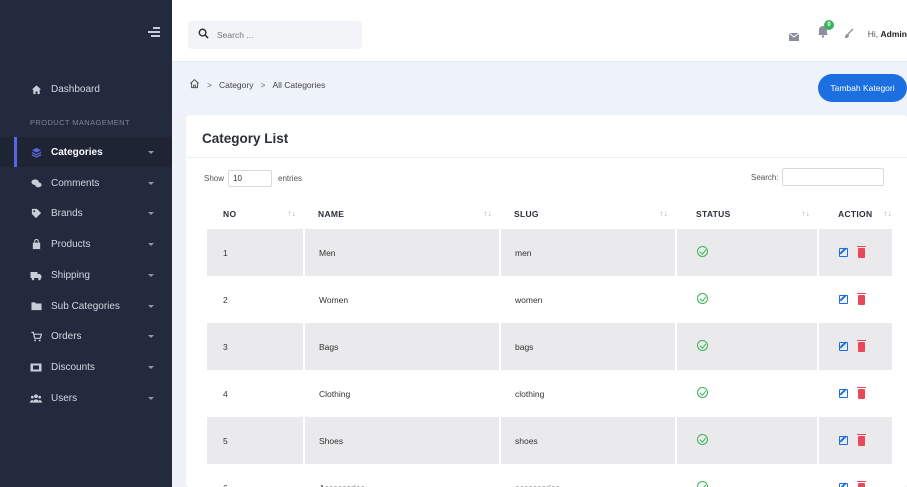 Image resolution: width=907 pixels, height=487 pixels. Describe the element at coordinates (255, 252) in the screenshot. I see `cell-no: 1` at that location.